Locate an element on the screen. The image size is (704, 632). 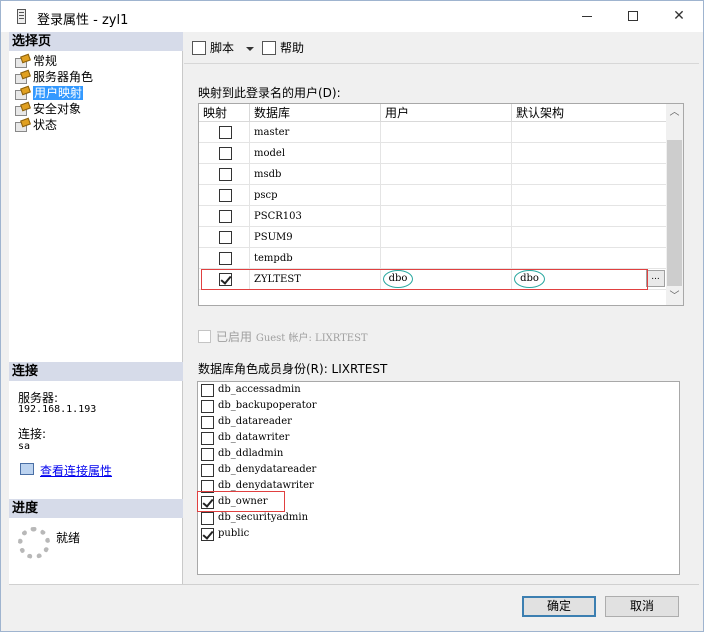
column-header-user: 用户 is located at coordinates (446, 113).